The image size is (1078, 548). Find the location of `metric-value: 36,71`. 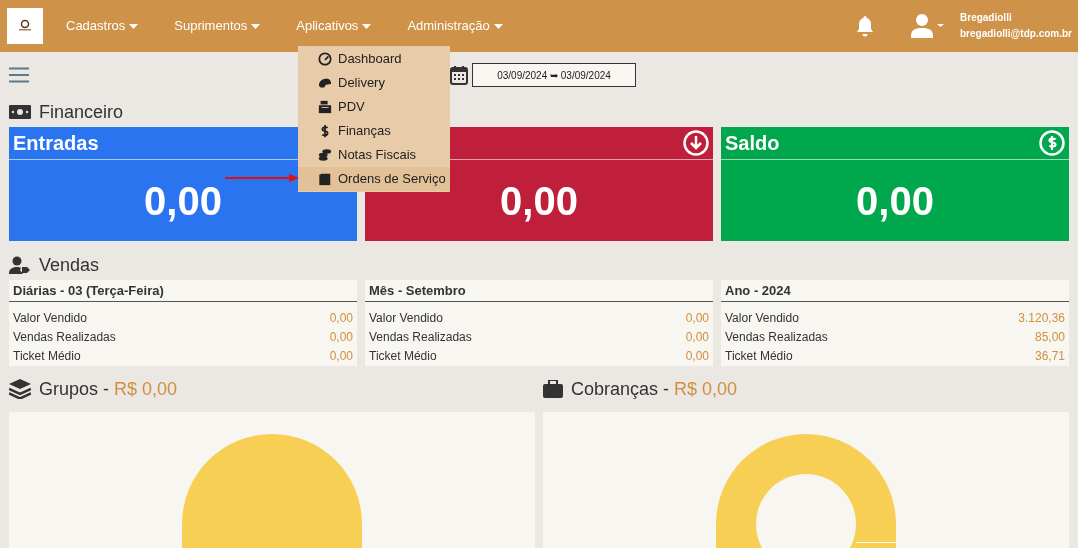

metric-value: 36,71 is located at coordinates (1049, 356).